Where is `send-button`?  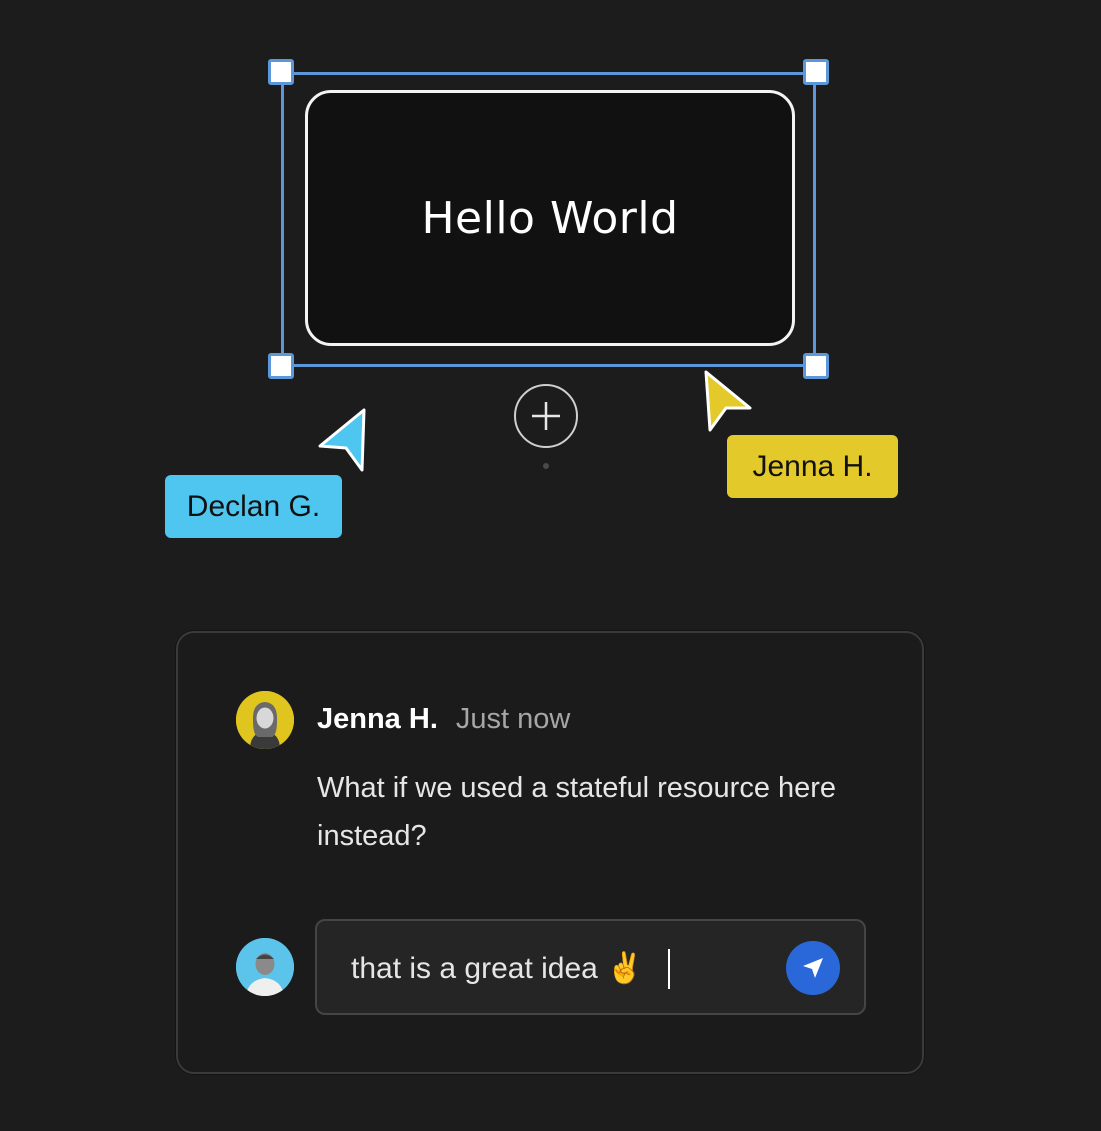
send-button is located at coordinates (813, 968).